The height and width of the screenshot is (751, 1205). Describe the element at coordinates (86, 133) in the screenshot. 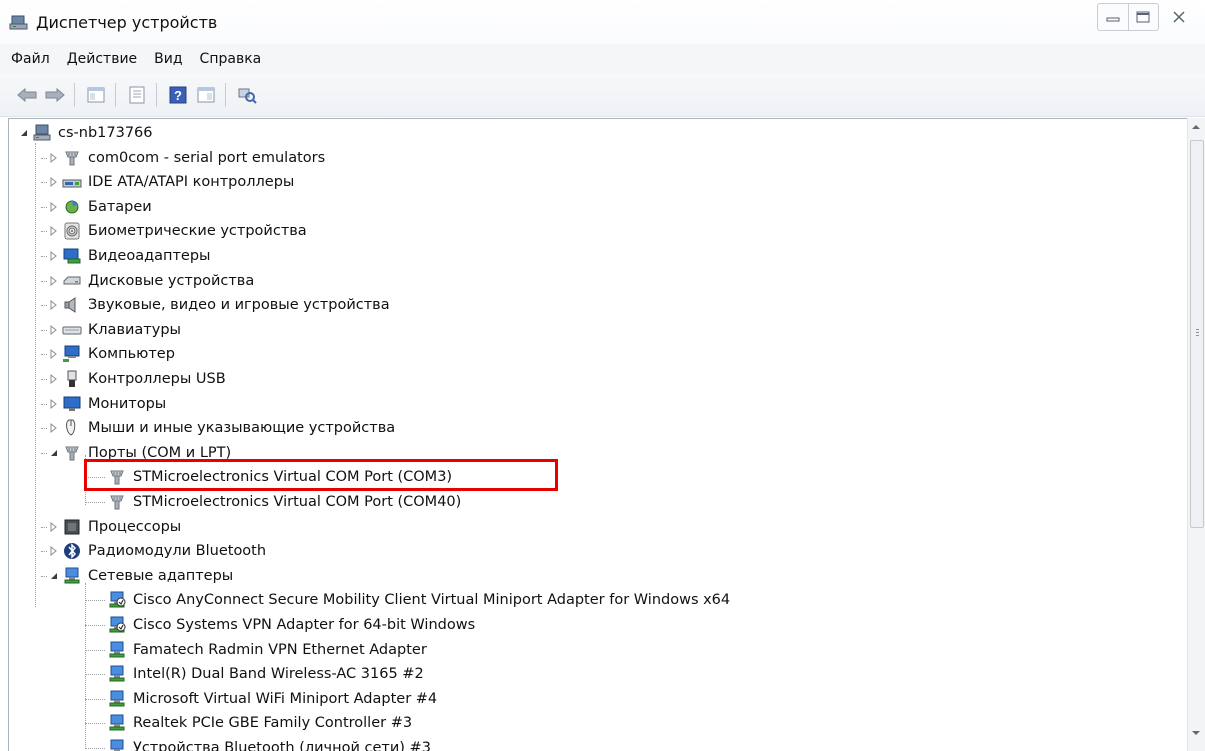

I see `tree-root: cs-nb173766` at that location.